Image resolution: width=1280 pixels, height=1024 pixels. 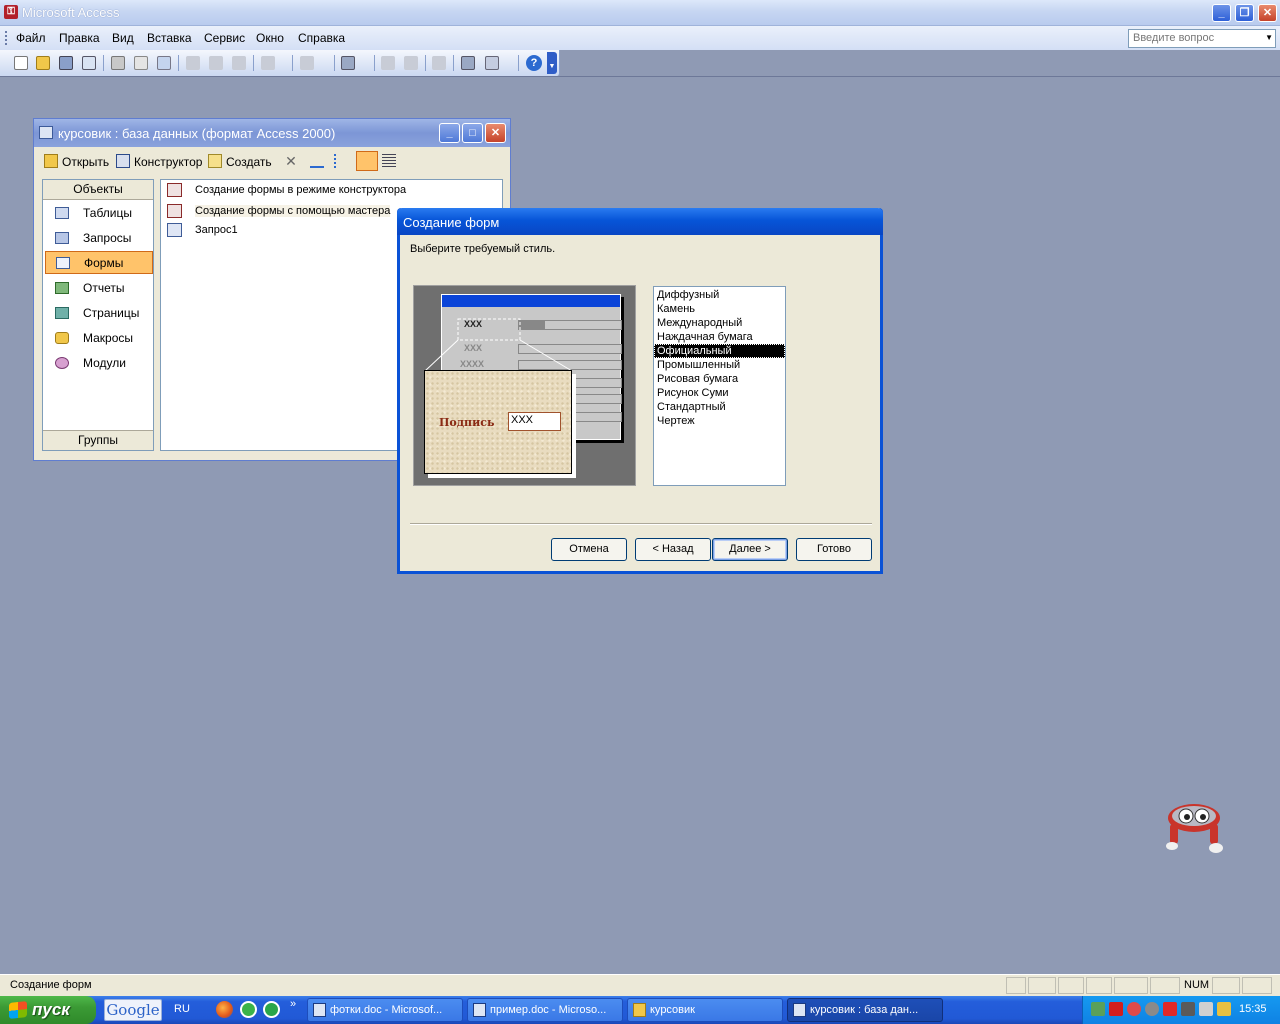 What do you see at coordinates (1269, 37) in the screenshot?
I see `chevron-down-icon: ▼` at bounding box center [1269, 37].